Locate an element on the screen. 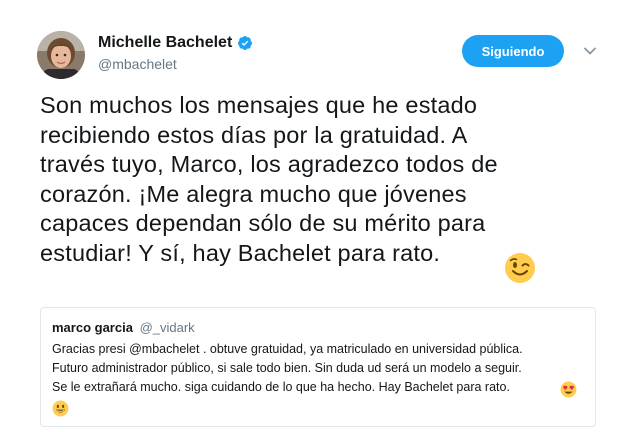 The width and height of the screenshot is (636, 432). avatar-image is located at coordinates (61, 55).